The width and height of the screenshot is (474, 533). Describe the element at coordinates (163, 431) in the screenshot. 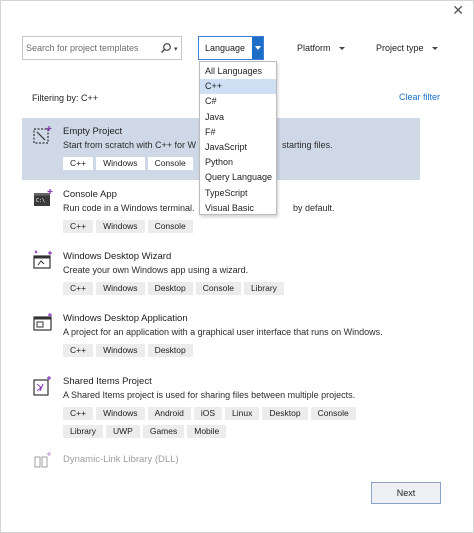

I see `tag: Games` at that location.